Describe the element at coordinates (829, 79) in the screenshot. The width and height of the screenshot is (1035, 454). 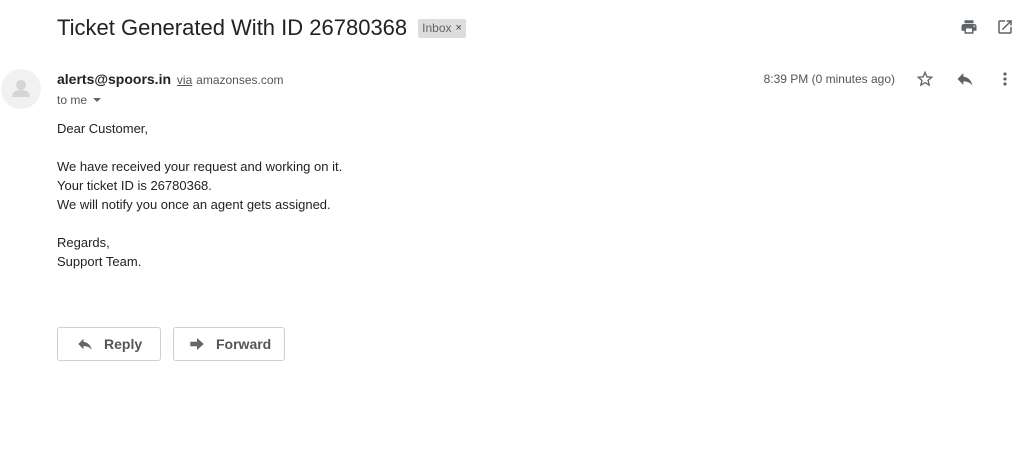
I see `timestamp: 8:39 PM (0 minutes ago)` at that location.